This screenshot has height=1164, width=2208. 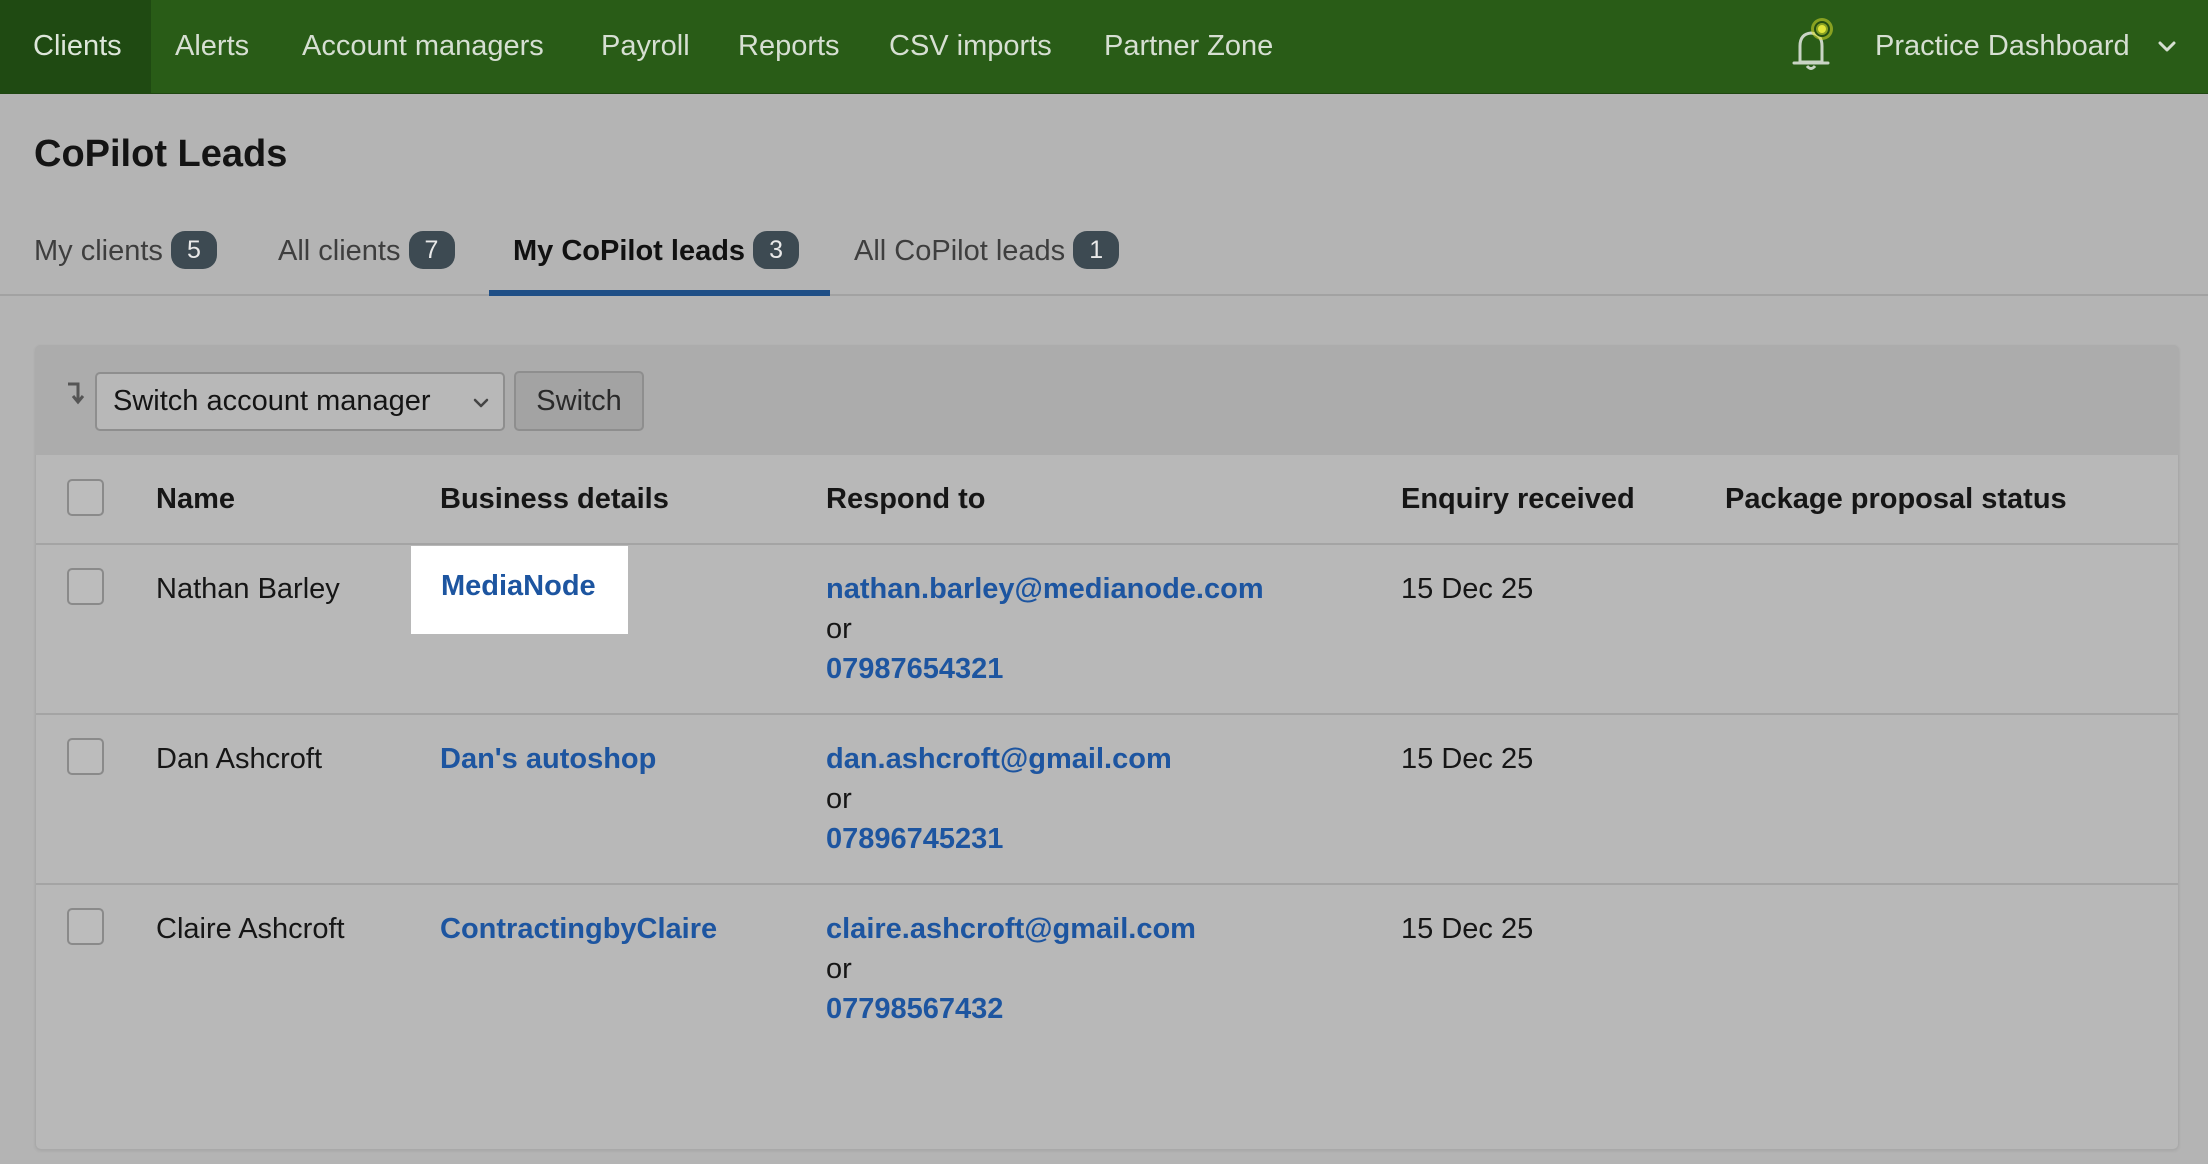 I want to click on phone-link: 07798567432, so click(x=914, y=1009).